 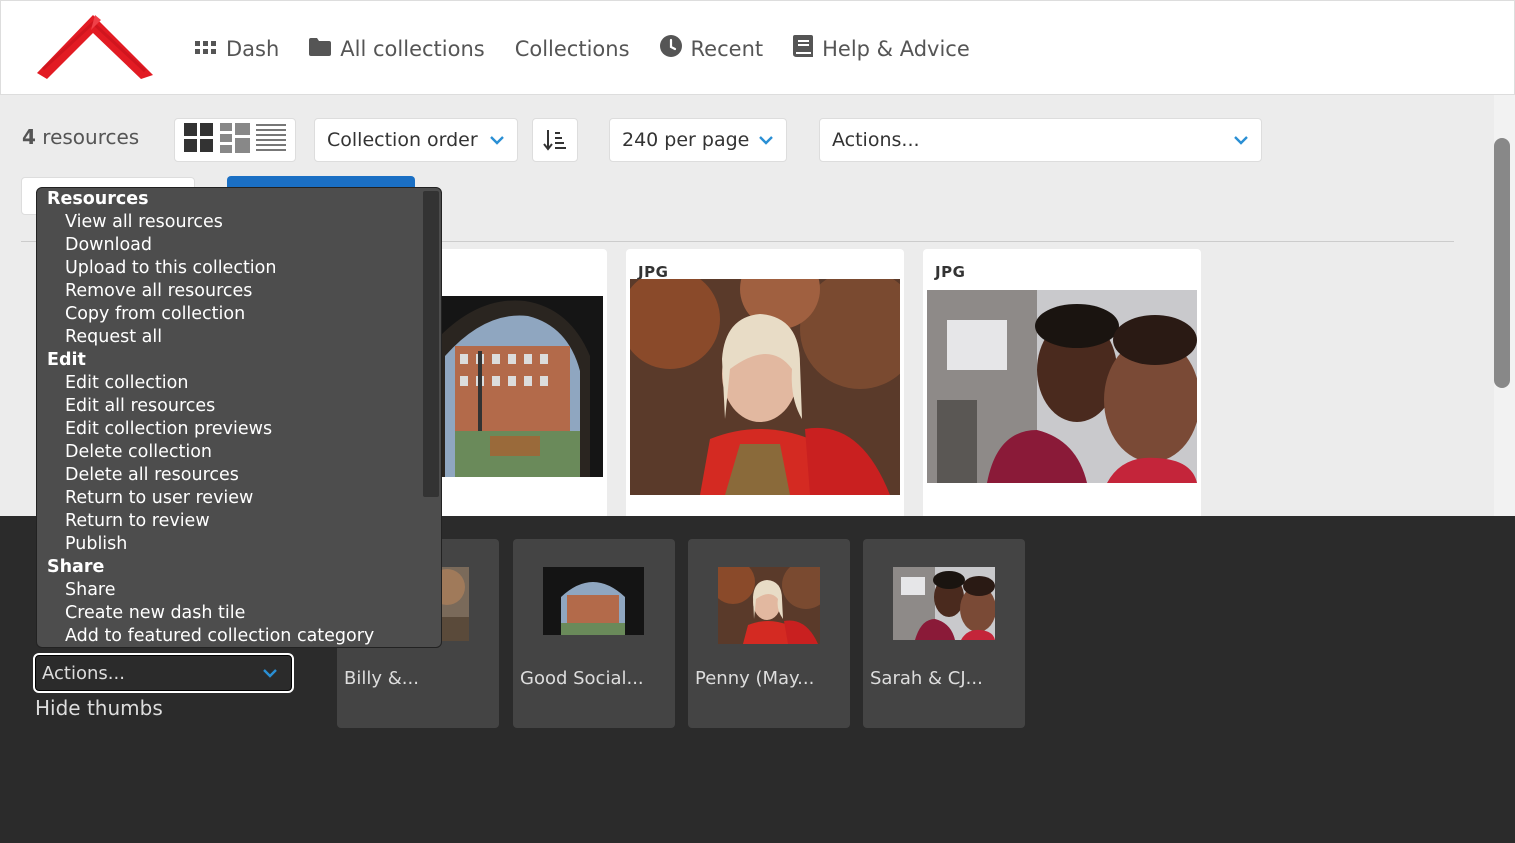 What do you see at coordinates (205, 544) in the screenshot?
I see `menu-item-publish: Publish` at bounding box center [205, 544].